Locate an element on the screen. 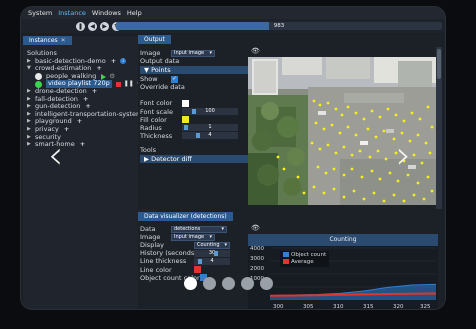 Image resolution: width=476 pixels, height=329 pixels. x-tick-label: 320 is located at coordinates (398, 307).